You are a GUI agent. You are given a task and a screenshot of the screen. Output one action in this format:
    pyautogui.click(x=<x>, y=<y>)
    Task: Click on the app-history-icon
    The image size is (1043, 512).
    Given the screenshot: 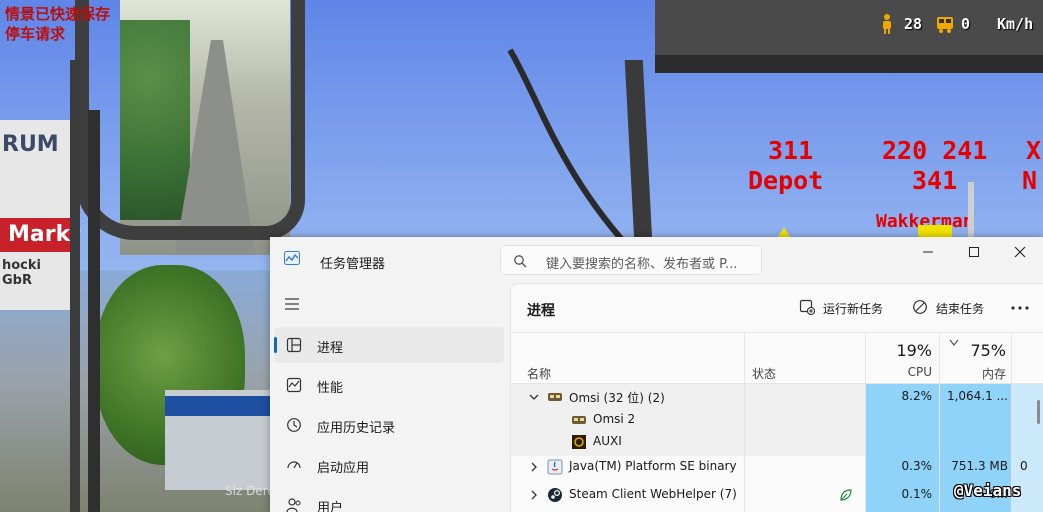 What is the action you would take?
    pyautogui.click(x=294, y=425)
    